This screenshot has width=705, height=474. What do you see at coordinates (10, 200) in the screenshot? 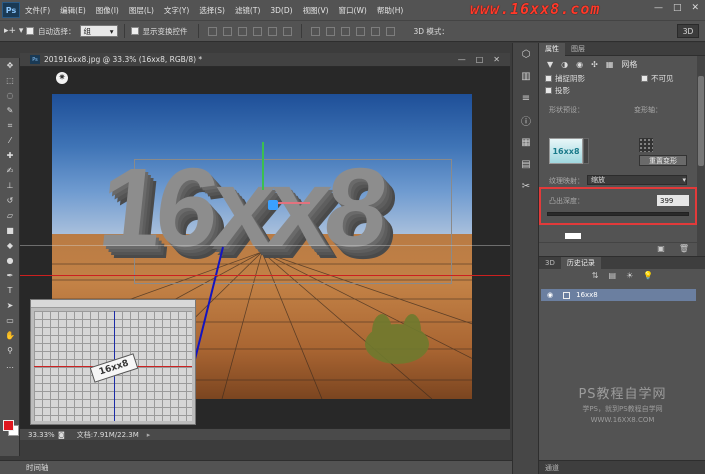
I see `history-brush-icon: ↺` at bounding box center [10, 200].